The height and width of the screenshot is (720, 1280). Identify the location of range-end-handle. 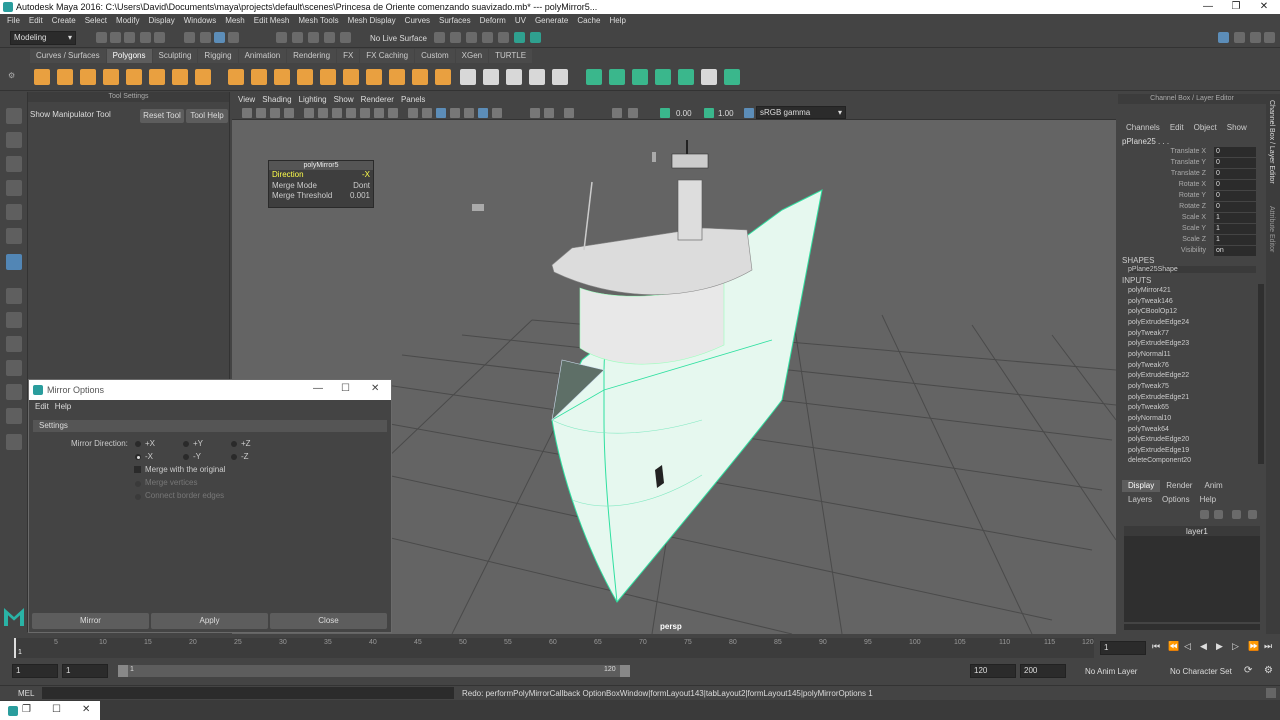
(625, 671).